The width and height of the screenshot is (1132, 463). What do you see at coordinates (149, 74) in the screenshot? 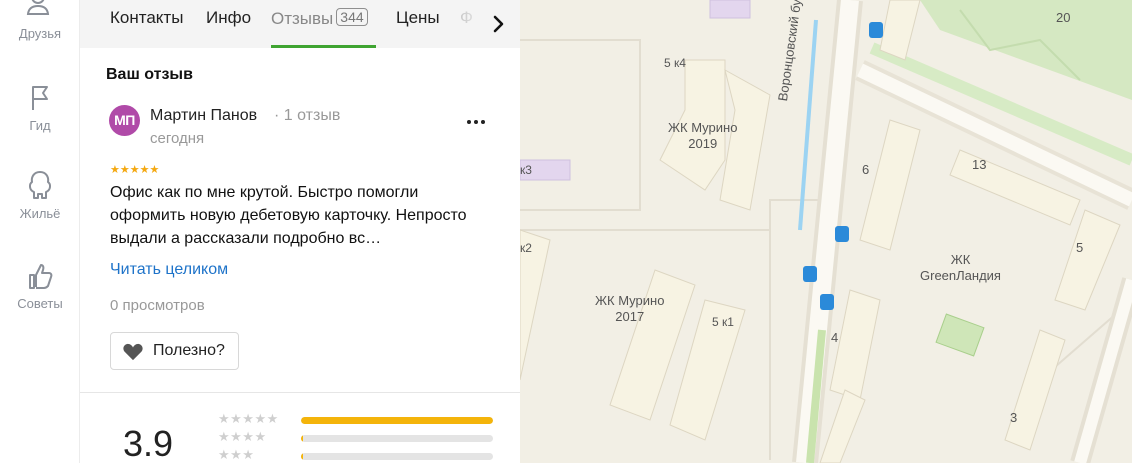
I see `section-title: Ваш отзыв` at bounding box center [149, 74].